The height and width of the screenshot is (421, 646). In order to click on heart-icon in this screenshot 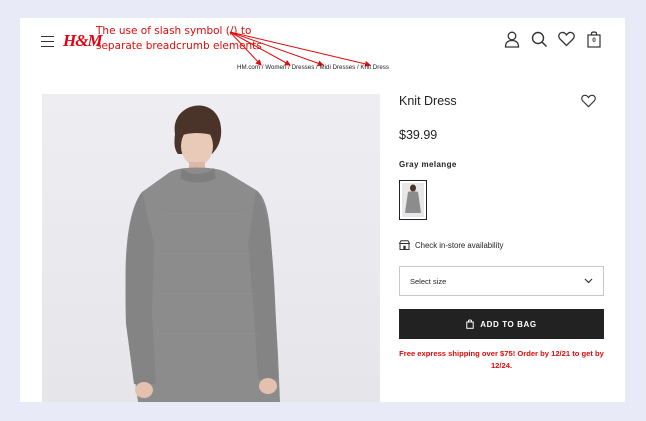, I will do `click(566, 39)`.